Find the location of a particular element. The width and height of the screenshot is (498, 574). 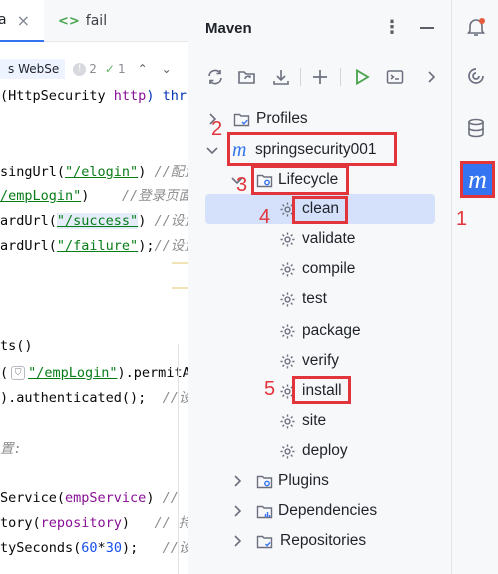

tree-label: Profiles is located at coordinates (282, 118).